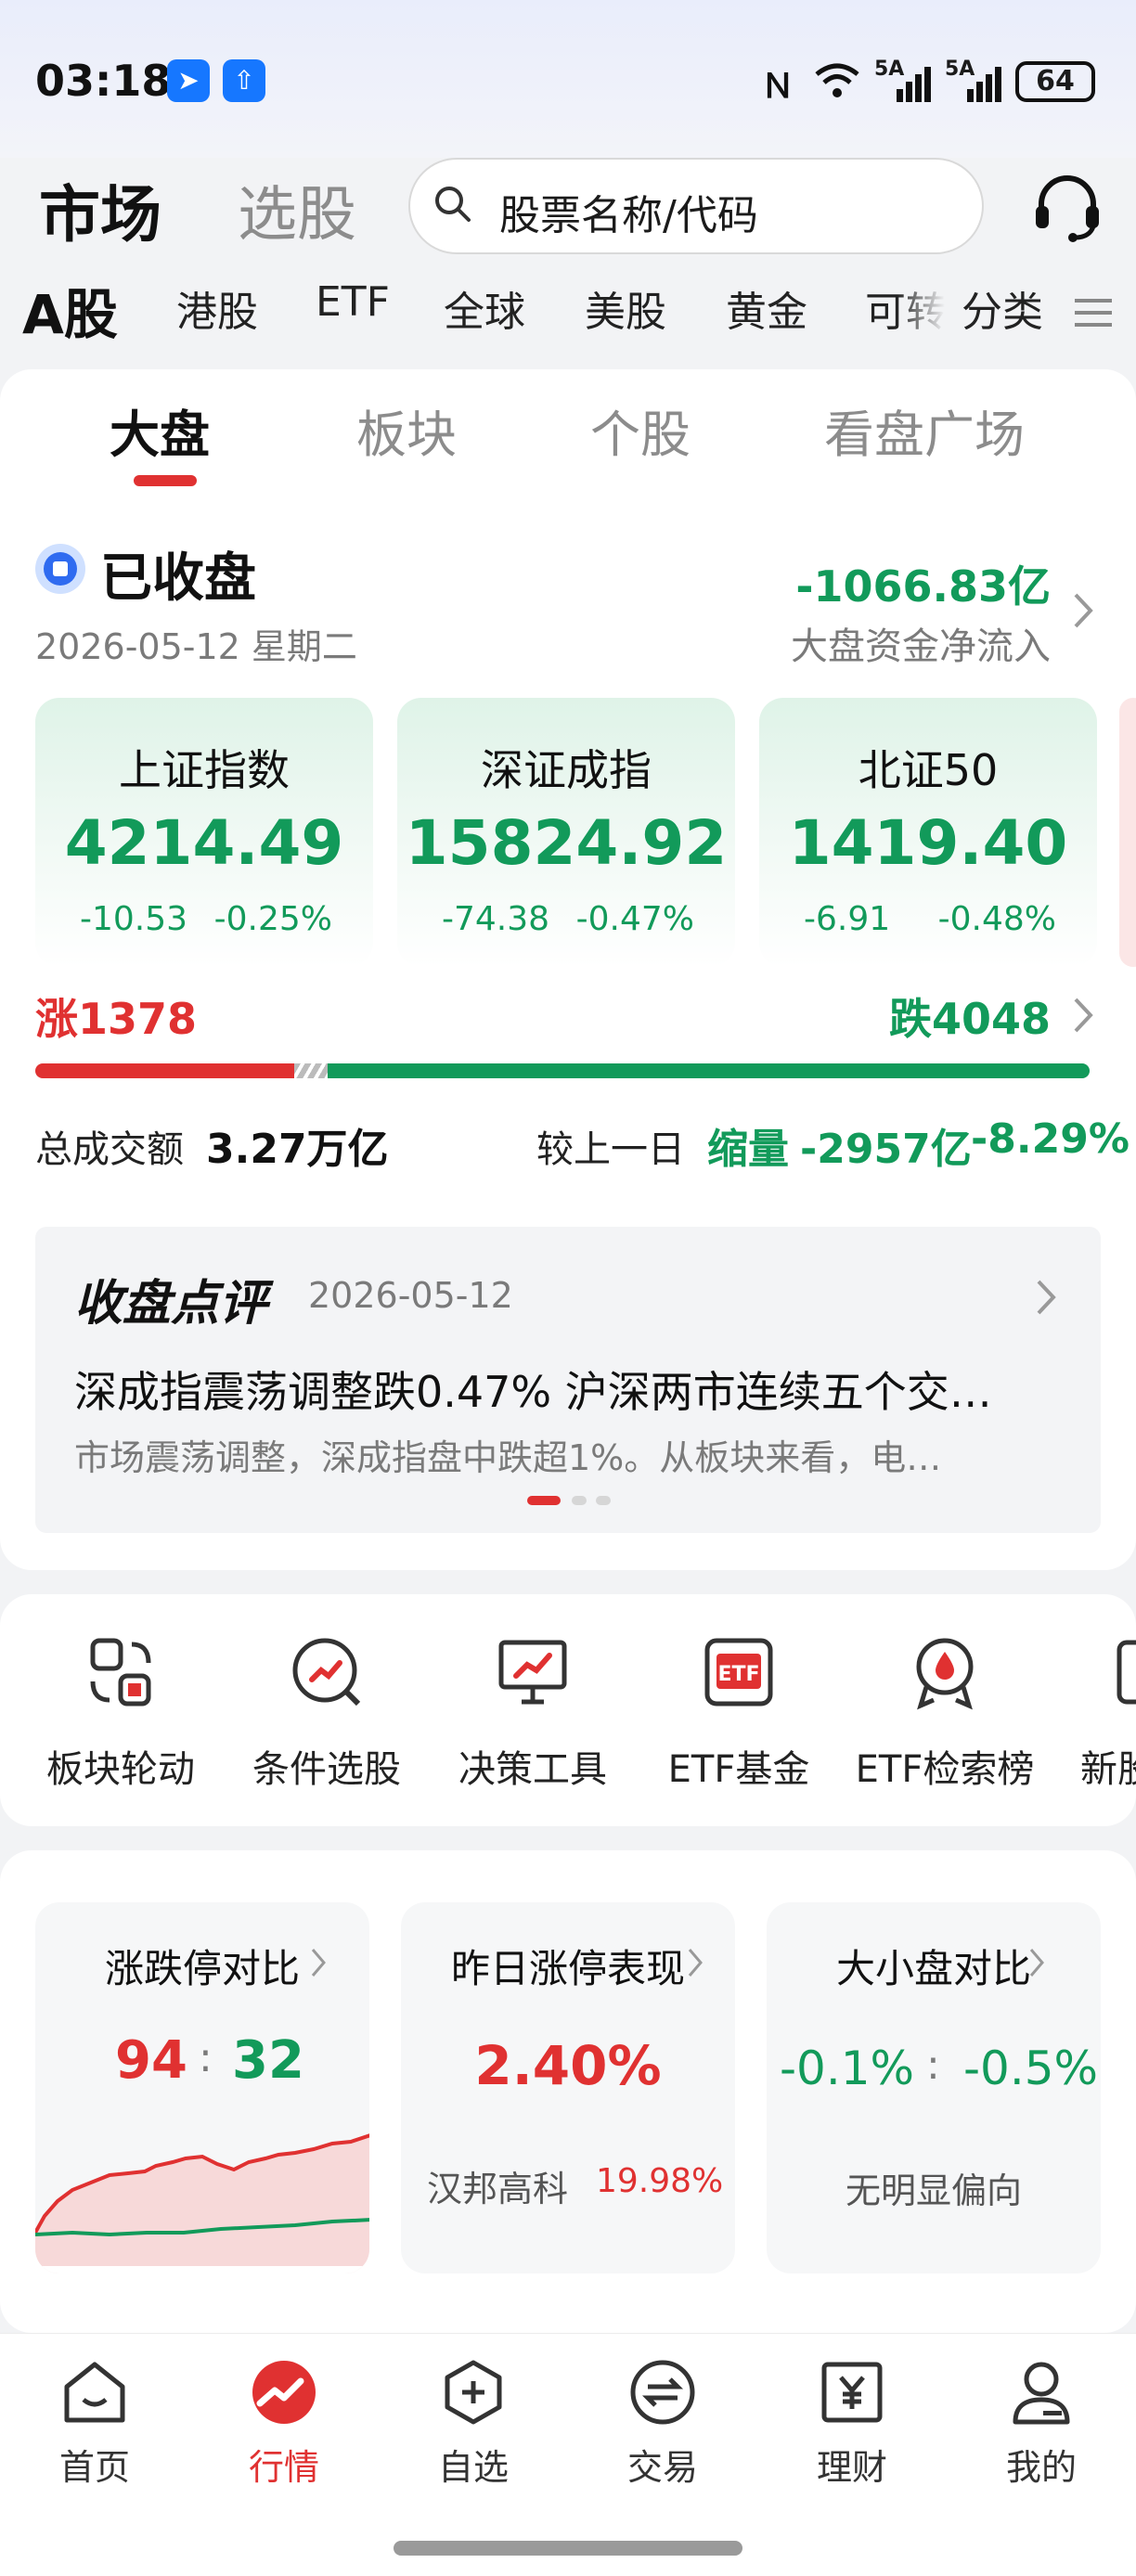 The width and height of the screenshot is (1136, 2576). What do you see at coordinates (662, 2392) in the screenshot?
I see `trade-icon` at bounding box center [662, 2392].